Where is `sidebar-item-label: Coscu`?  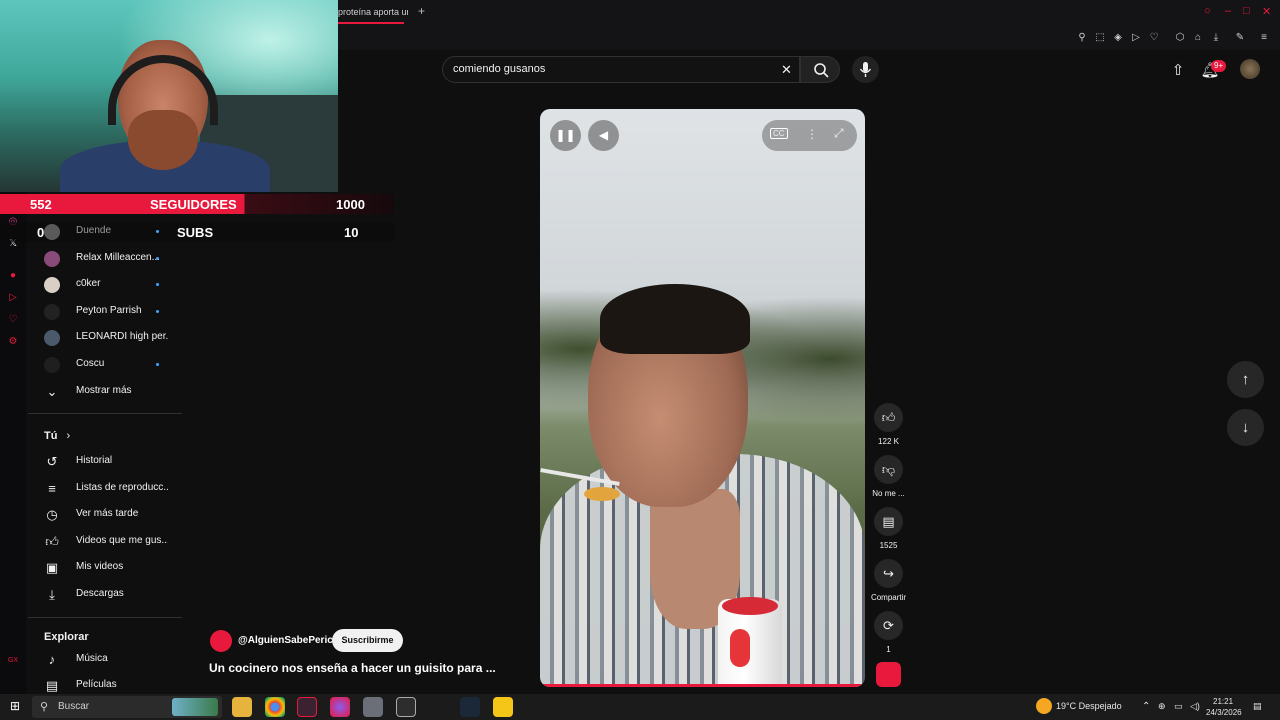
sidebar-item-label: Coscu is located at coordinates (90, 363).